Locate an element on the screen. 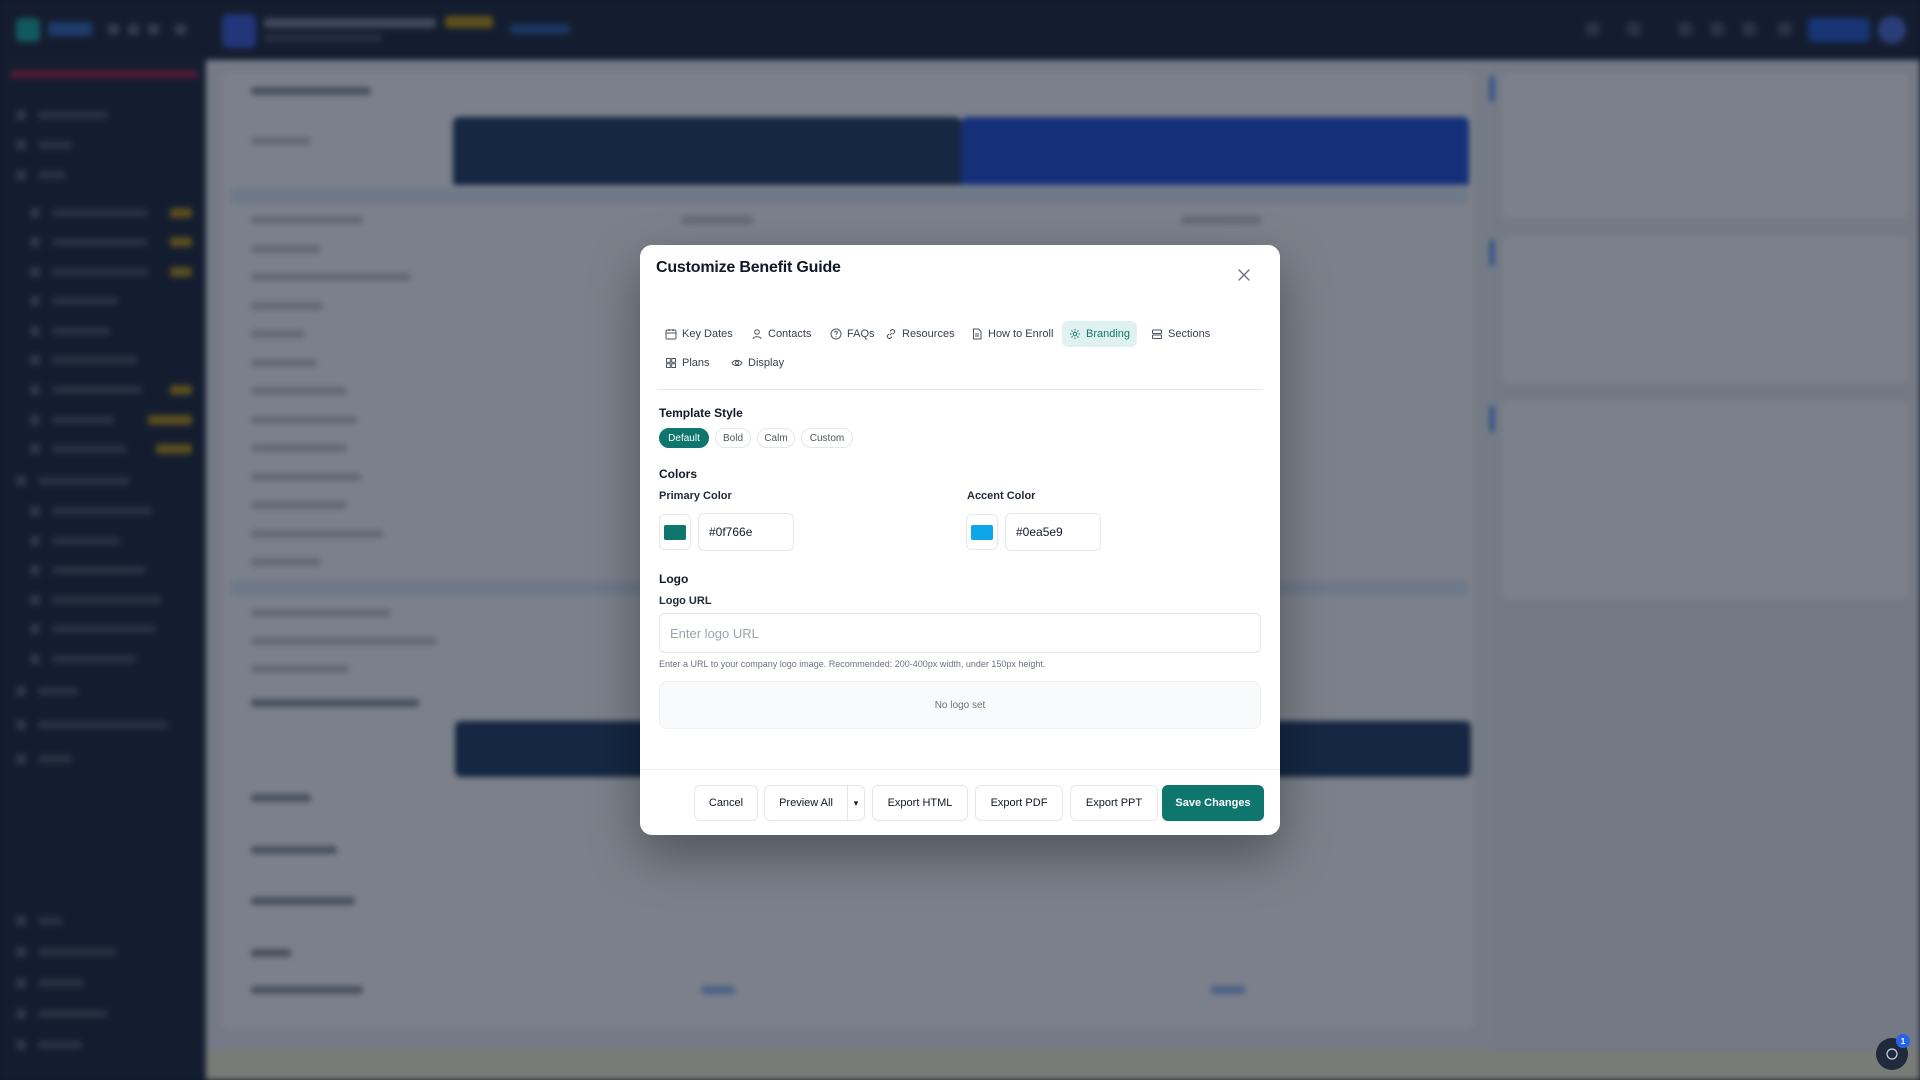 The width and height of the screenshot is (1920, 1080). accent-color-label: Accent Color is located at coordinates (1001, 496).